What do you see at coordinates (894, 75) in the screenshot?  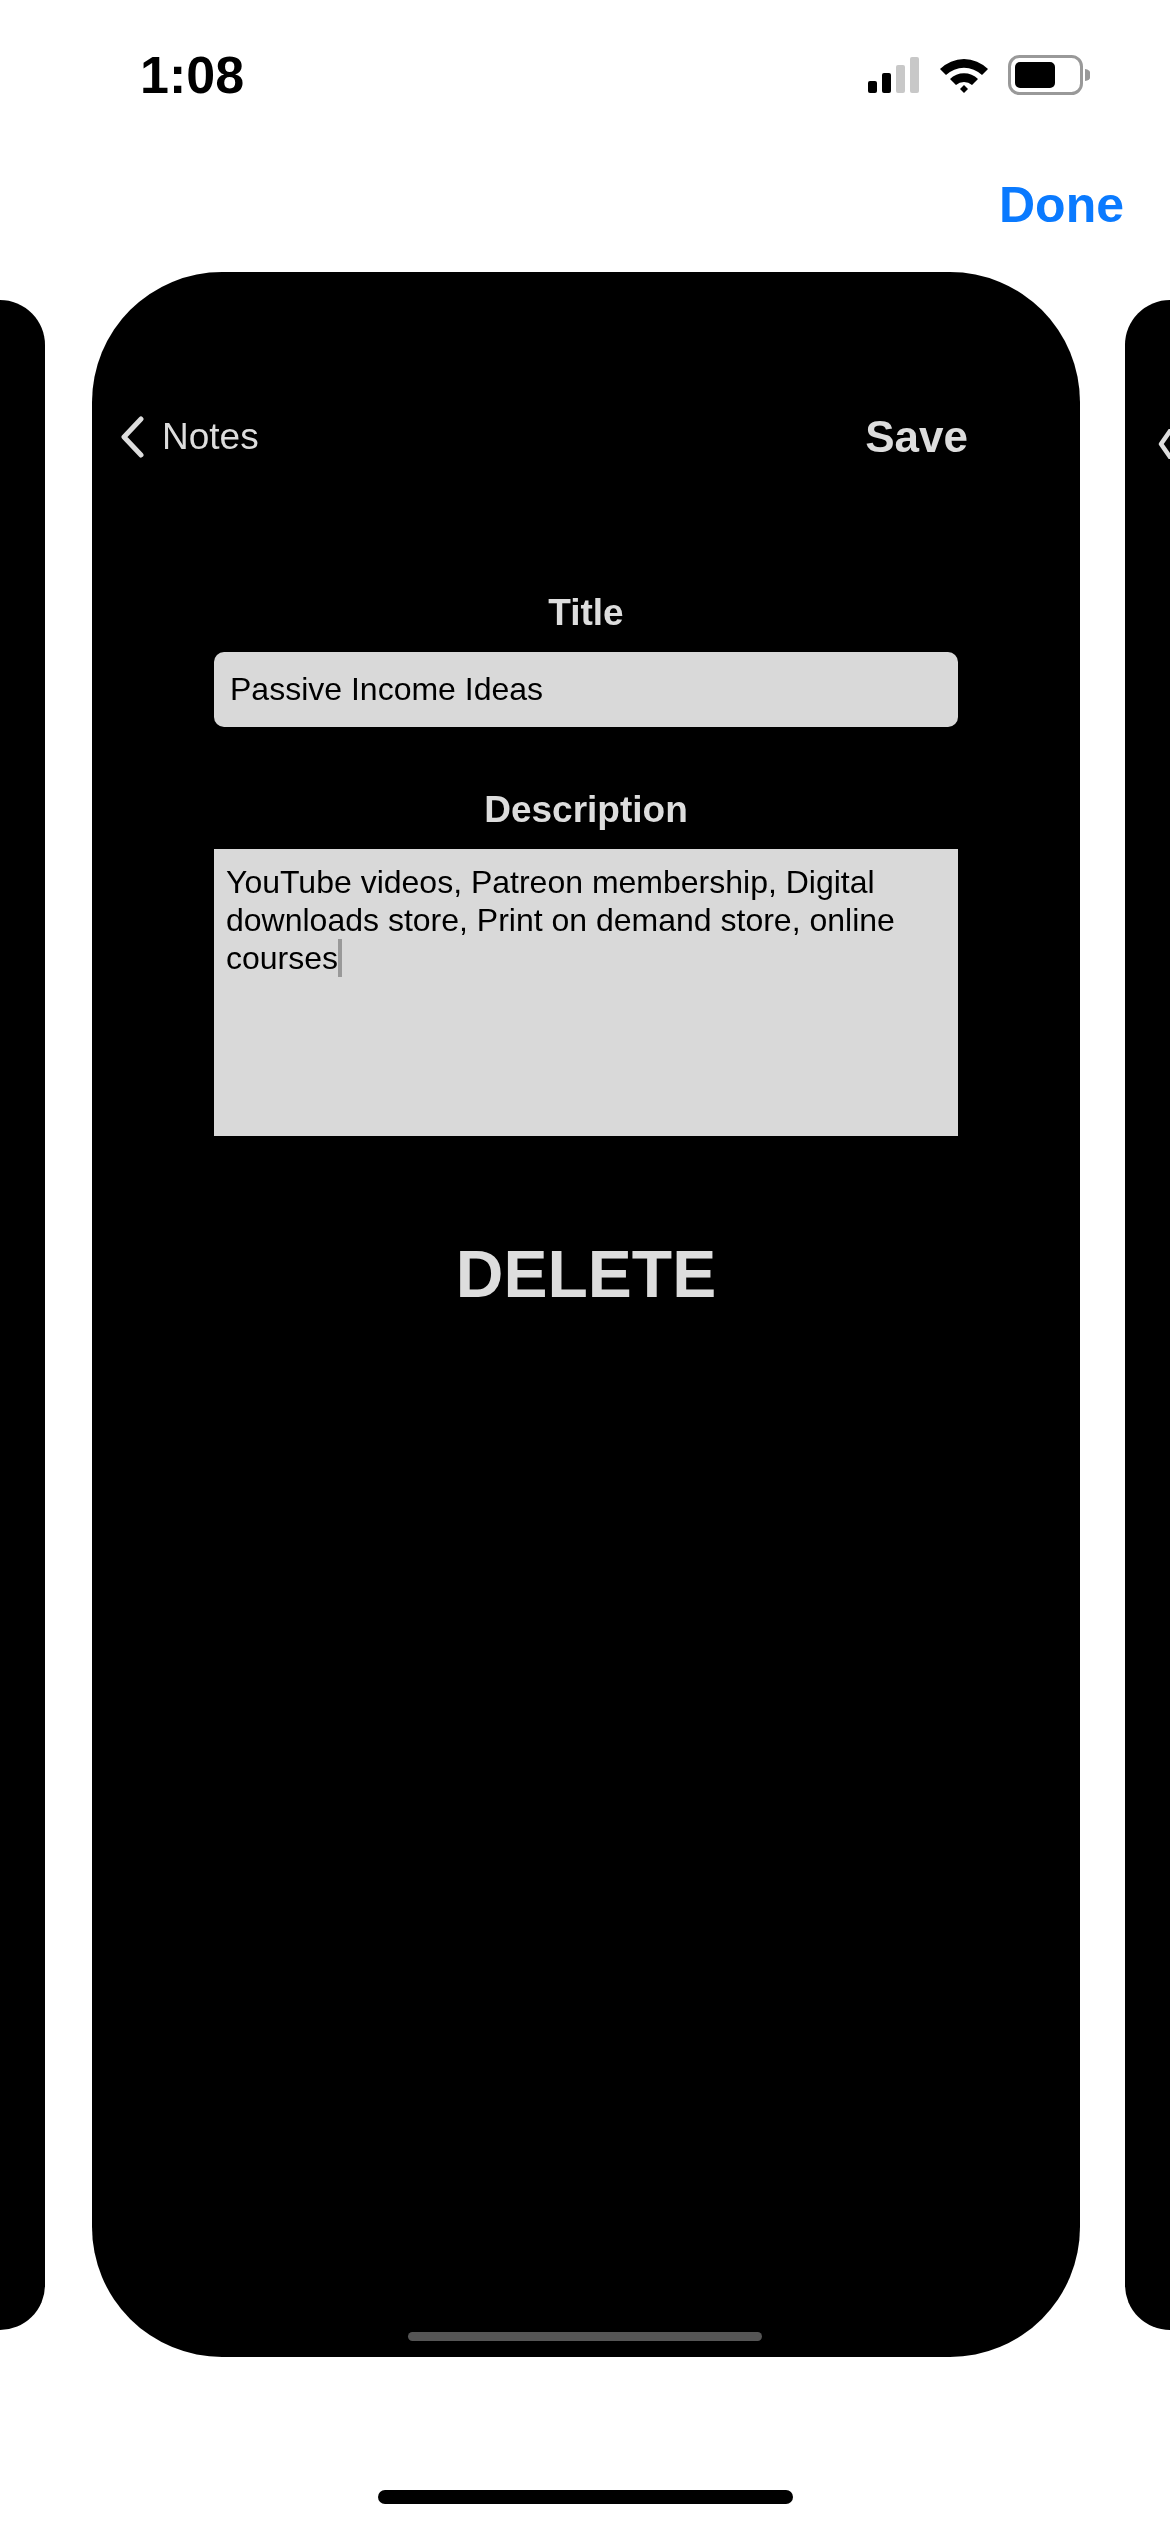 I see `signal-icon` at bounding box center [894, 75].